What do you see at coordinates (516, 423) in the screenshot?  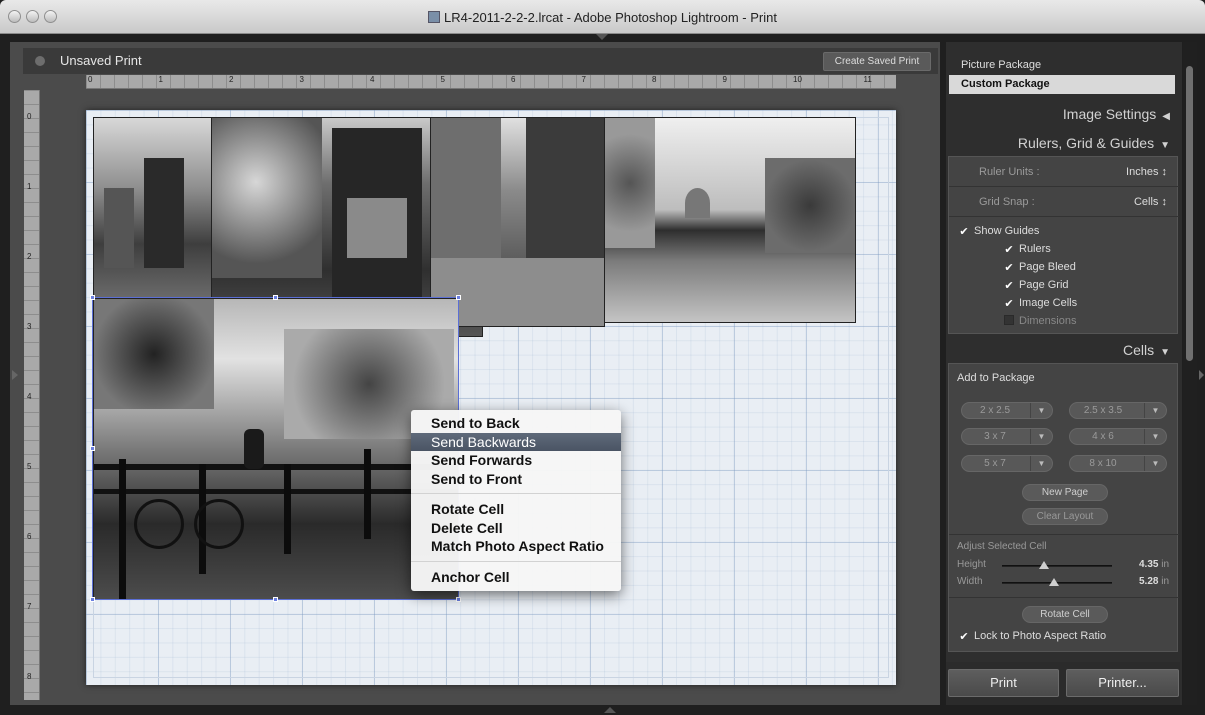 I see `menu-item-send-to-back: Send to Back` at bounding box center [516, 423].